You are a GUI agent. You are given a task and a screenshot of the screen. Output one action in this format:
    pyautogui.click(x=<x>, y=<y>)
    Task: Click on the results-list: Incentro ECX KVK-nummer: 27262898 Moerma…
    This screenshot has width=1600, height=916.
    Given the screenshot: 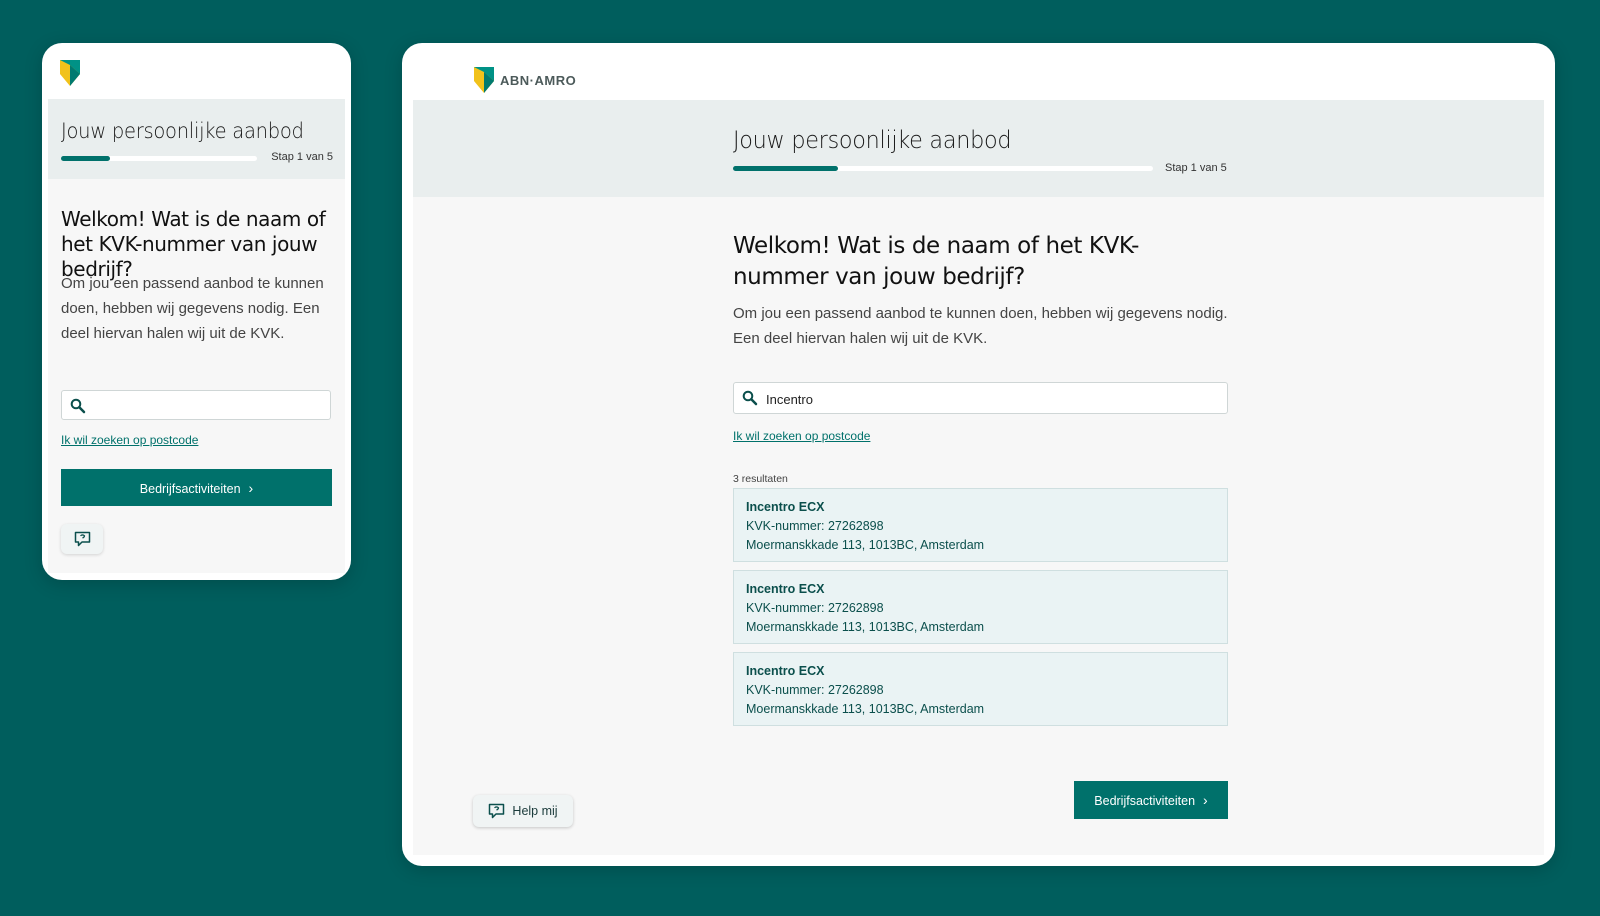 What is the action you would take?
    pyautogui.click(x=980, y=611)
    